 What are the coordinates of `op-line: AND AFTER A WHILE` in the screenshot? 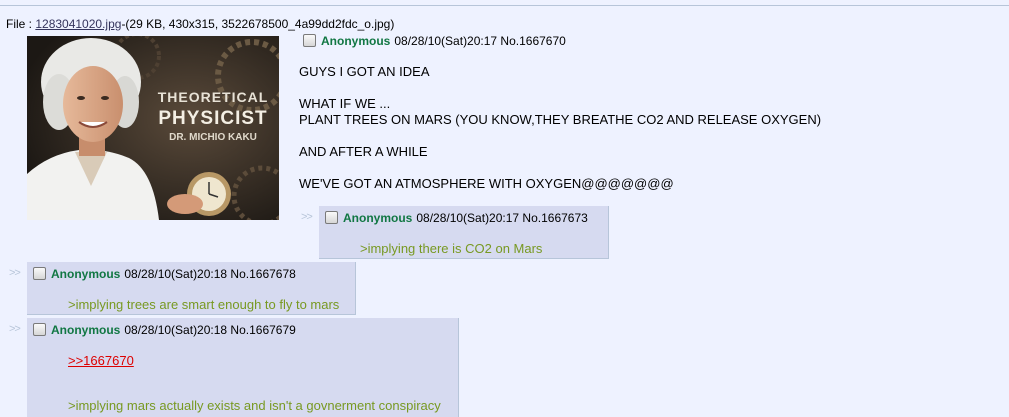 It's located at (363, 151).